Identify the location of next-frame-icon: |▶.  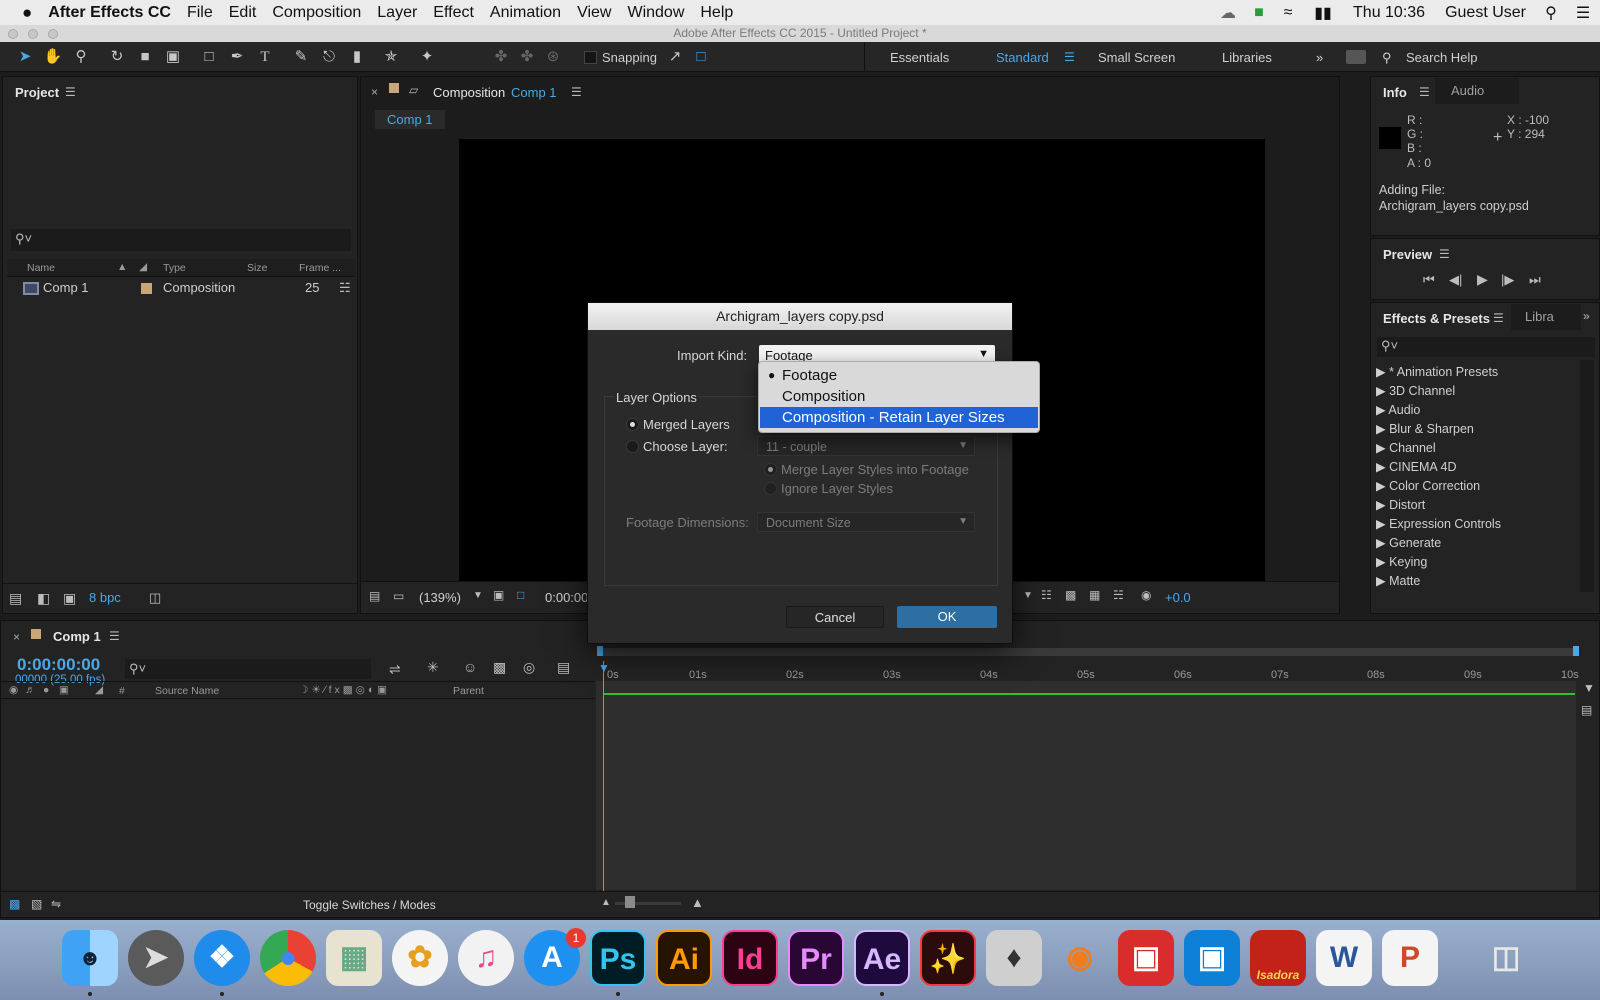
(1507, 280).